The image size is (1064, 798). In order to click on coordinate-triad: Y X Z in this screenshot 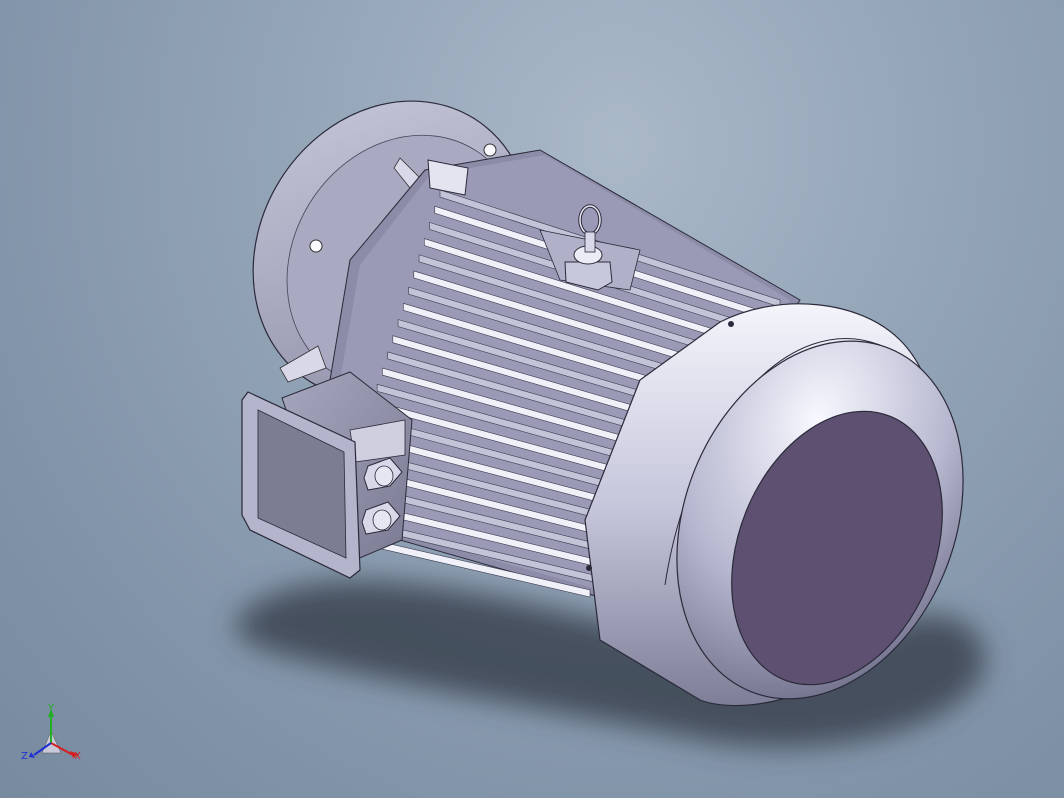, I will do `click(53, 738)`.